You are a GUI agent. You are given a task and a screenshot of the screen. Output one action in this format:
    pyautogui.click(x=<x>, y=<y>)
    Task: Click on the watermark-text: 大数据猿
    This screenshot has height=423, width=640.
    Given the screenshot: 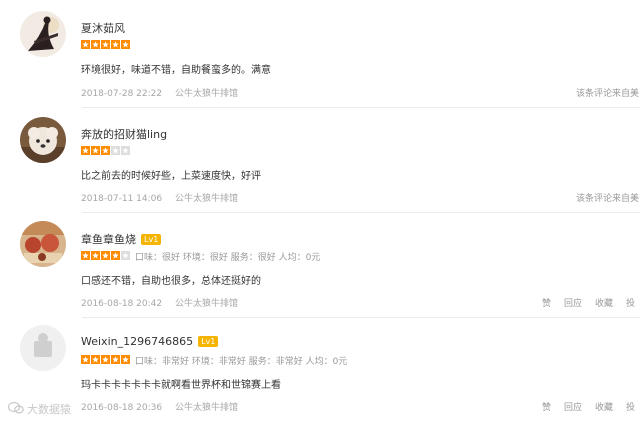 What is the action you would take?
    pyautogui.click(x=49, y=409)
    